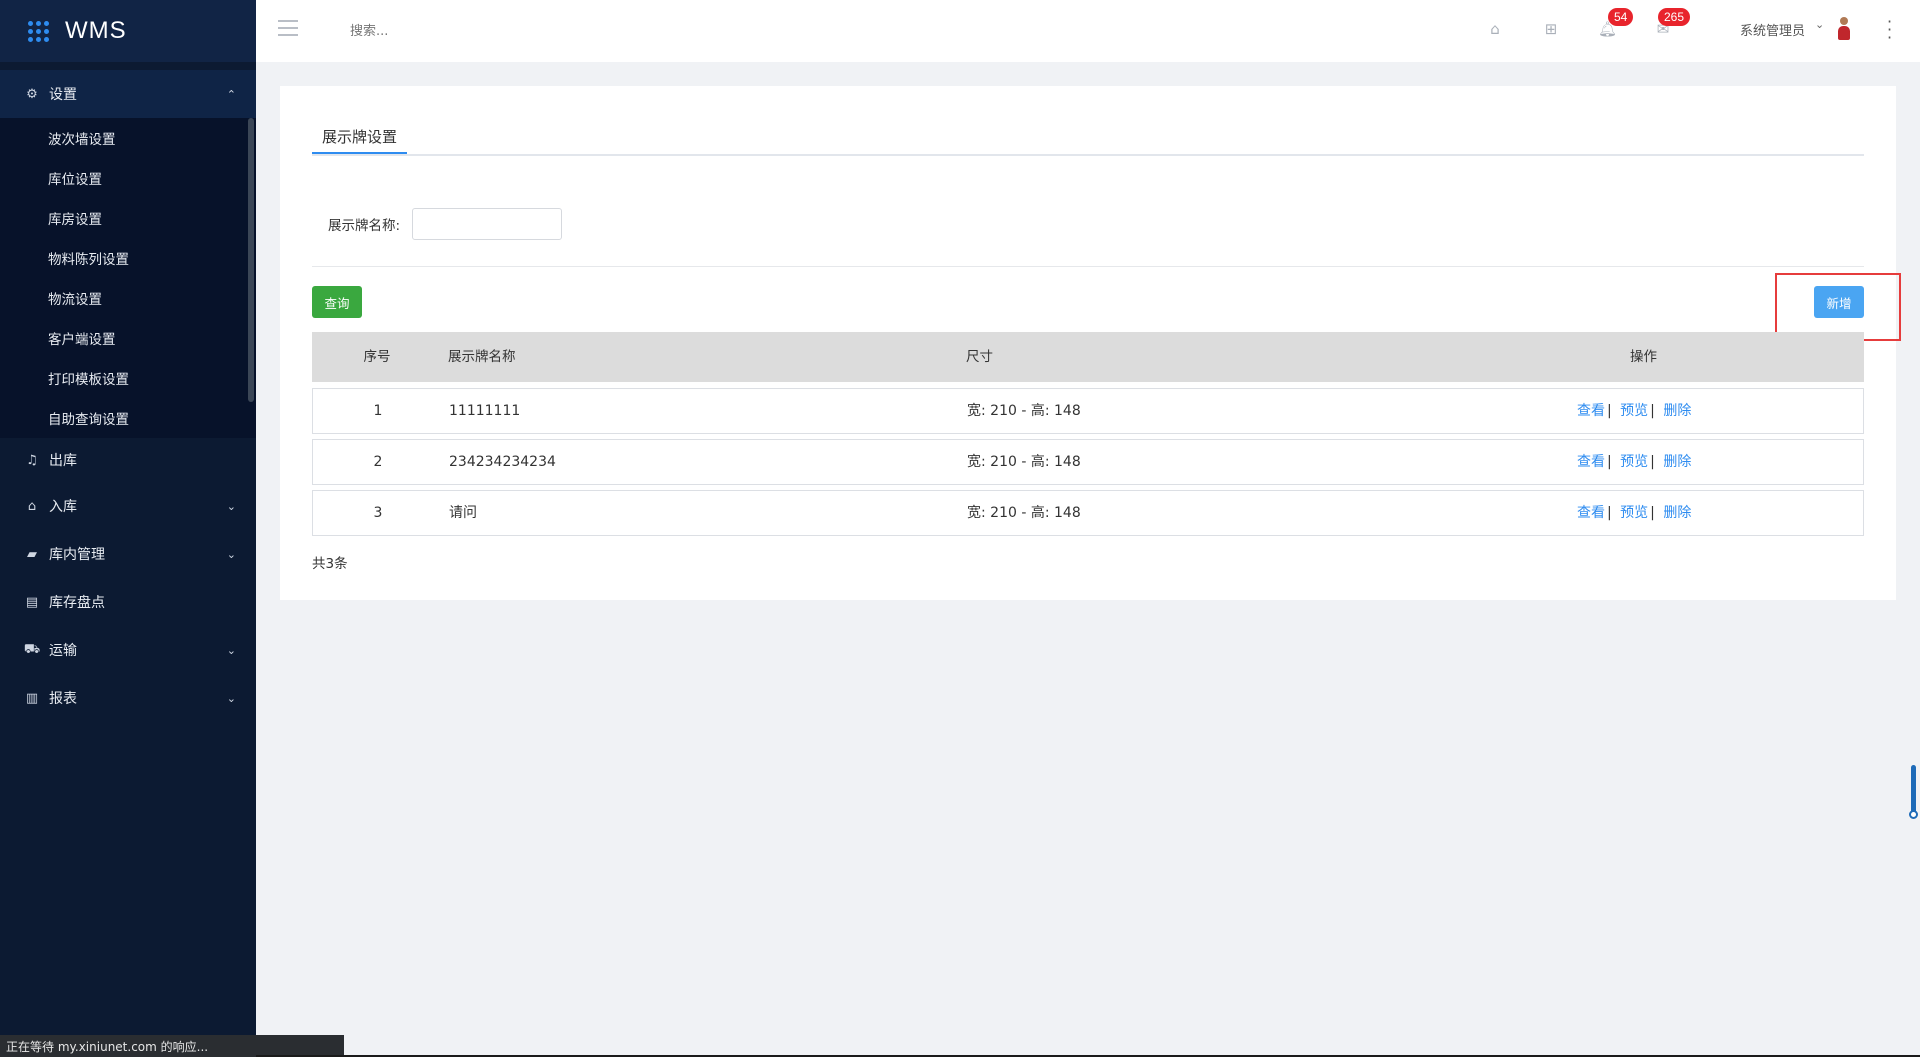 This screenshot has width=1920, height=1057. Describe the element at coordinates (1088, 411) in the screenshot. I see `table-row: 1 11111111 宽: 210 - 高: 148 查看 | 预览 | 删除` at that location.